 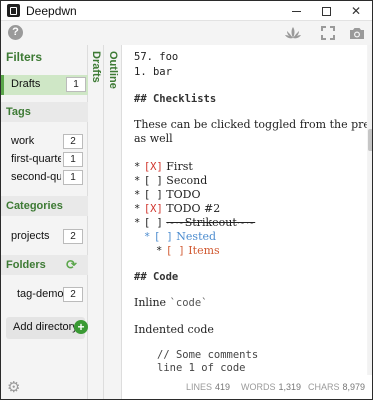 I want to click on maximize-icon, so click(x=326, y=11).